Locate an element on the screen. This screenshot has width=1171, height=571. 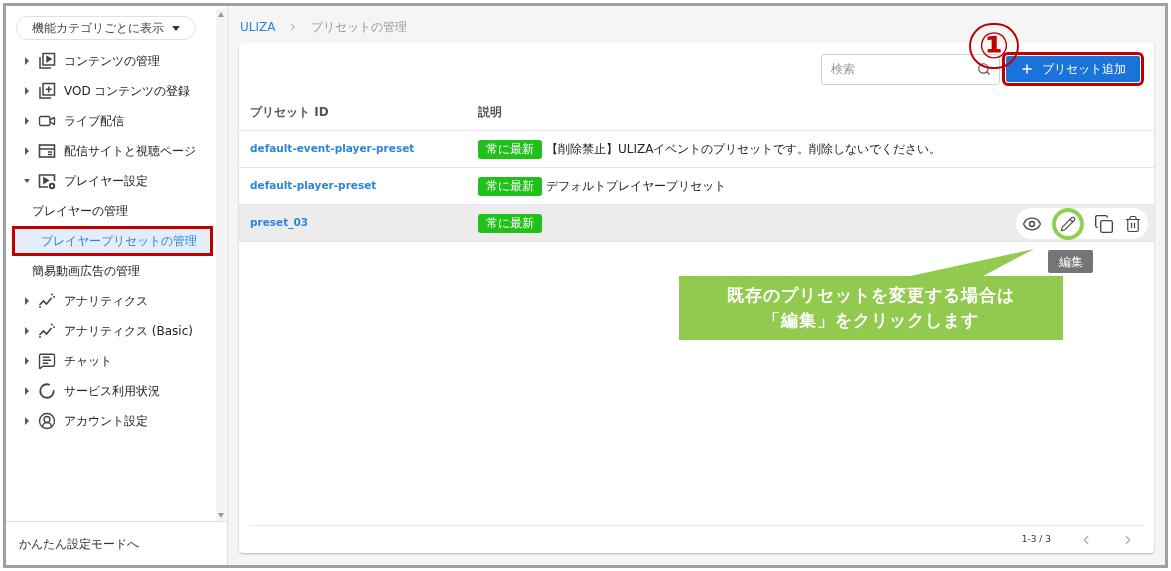
video-library-icon is located at coordinates (47, 61).